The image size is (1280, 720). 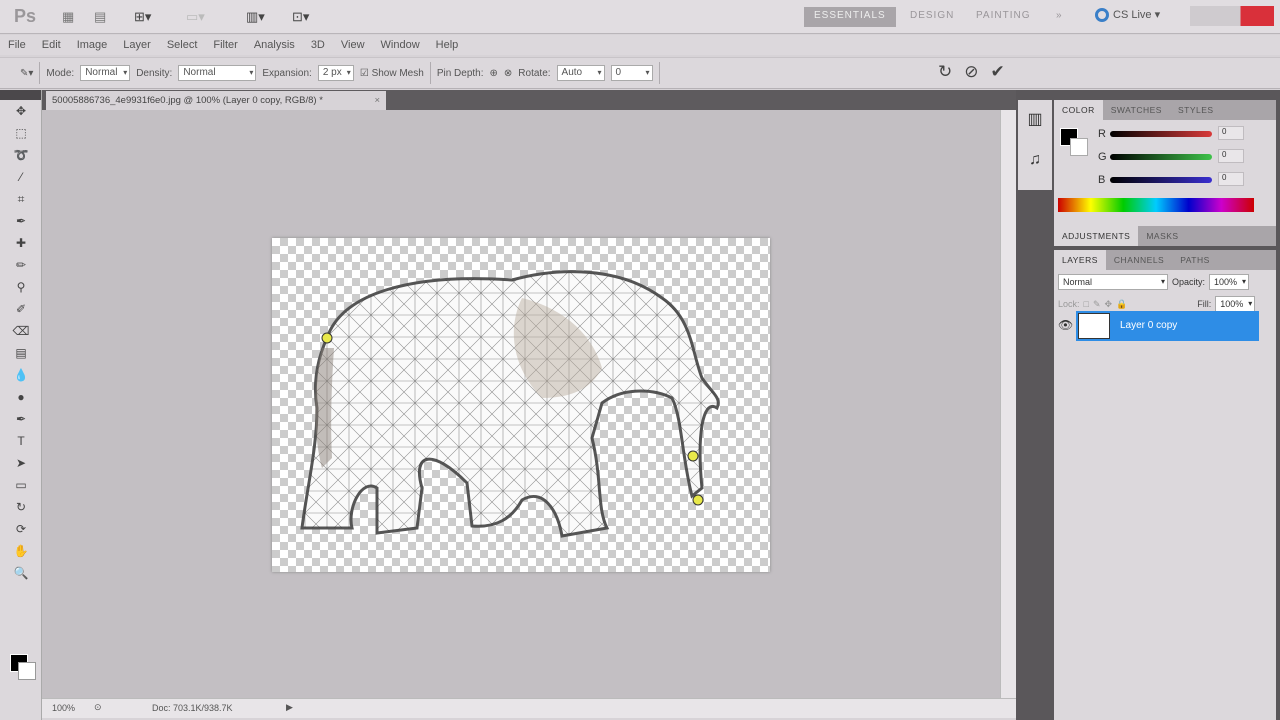 What do you see at coordinates (21, 375) in the screenshot?
I see `blur-tool-icon: 💧` at bounding box center [21, 375].